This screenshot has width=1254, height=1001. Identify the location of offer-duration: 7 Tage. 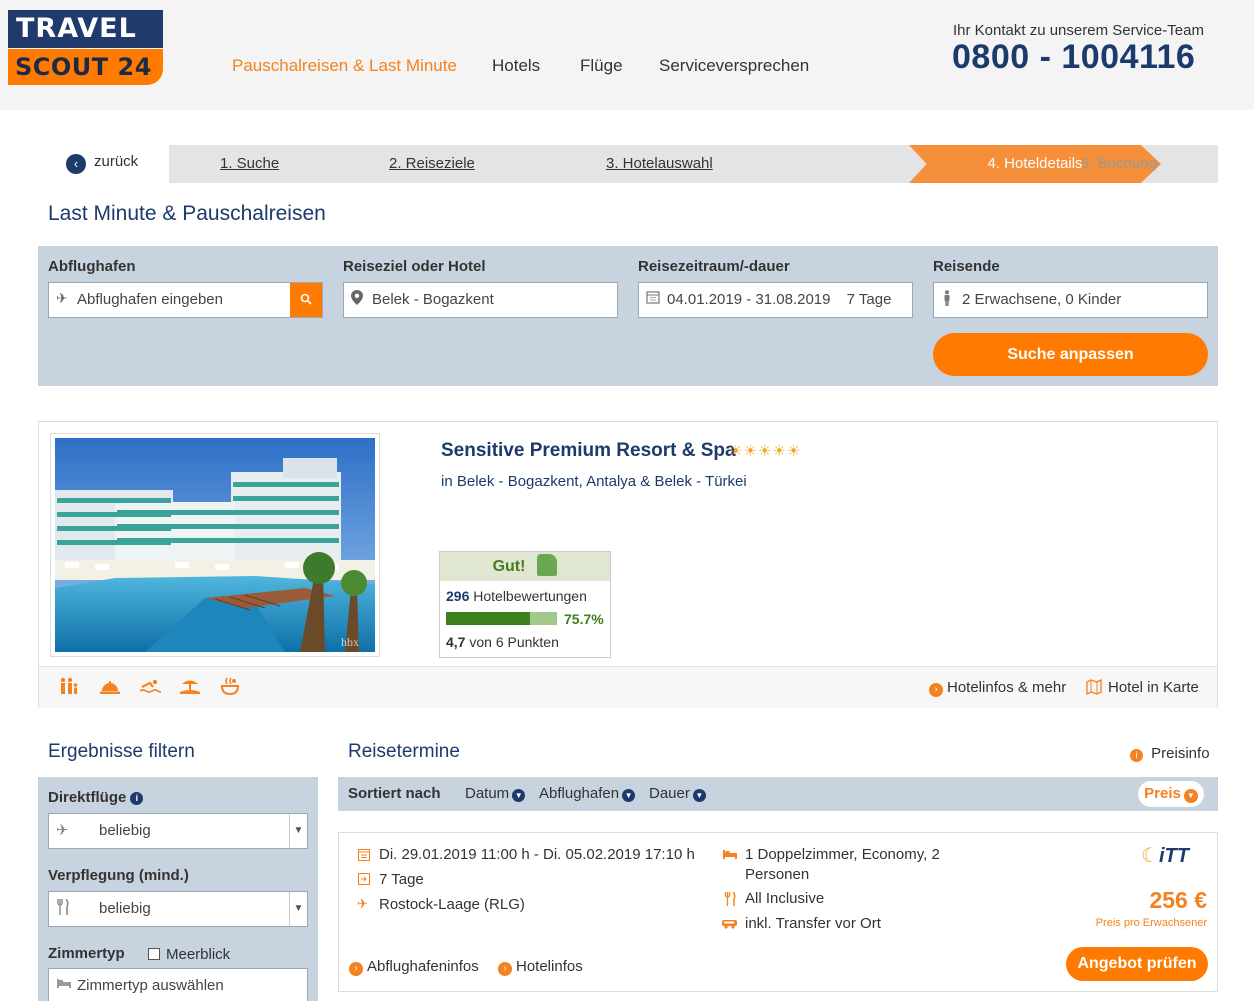
(401, 879).